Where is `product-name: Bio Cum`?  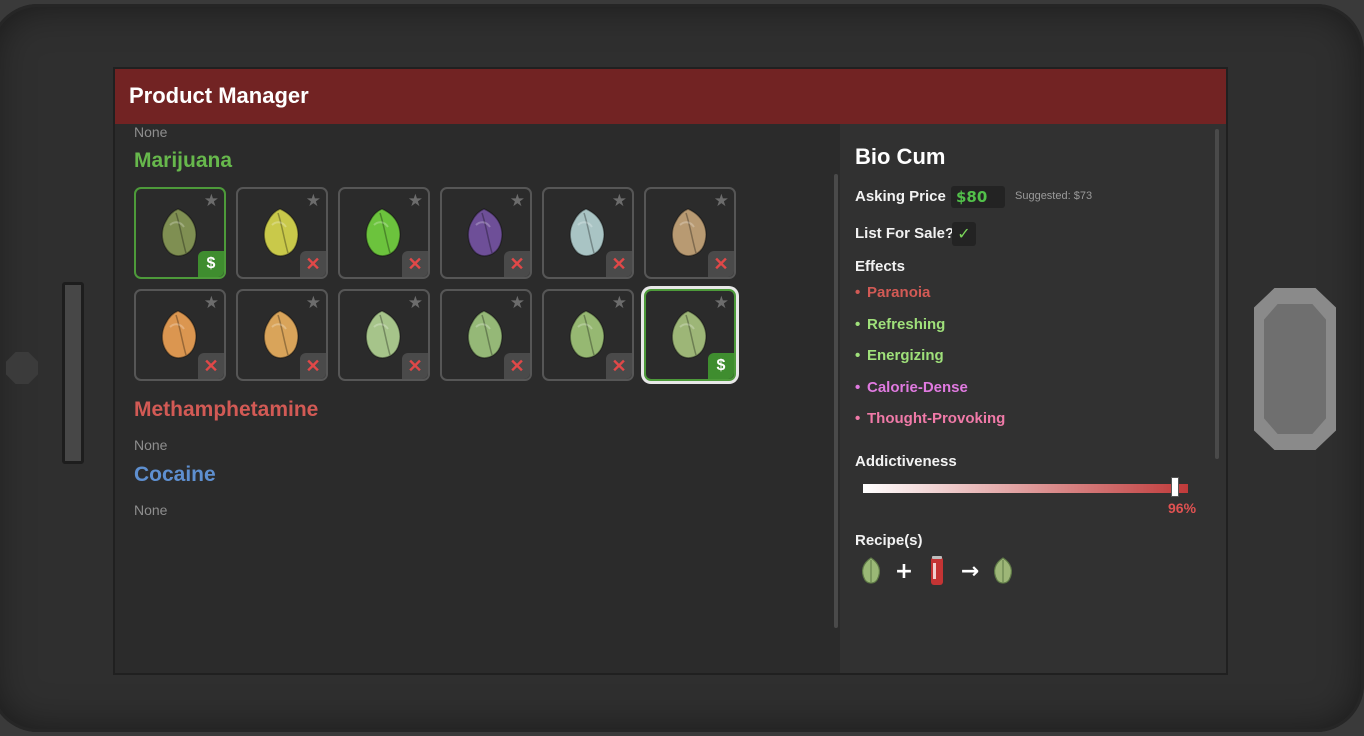
product-name: Bio Cum is located at coordinates (900, 156).